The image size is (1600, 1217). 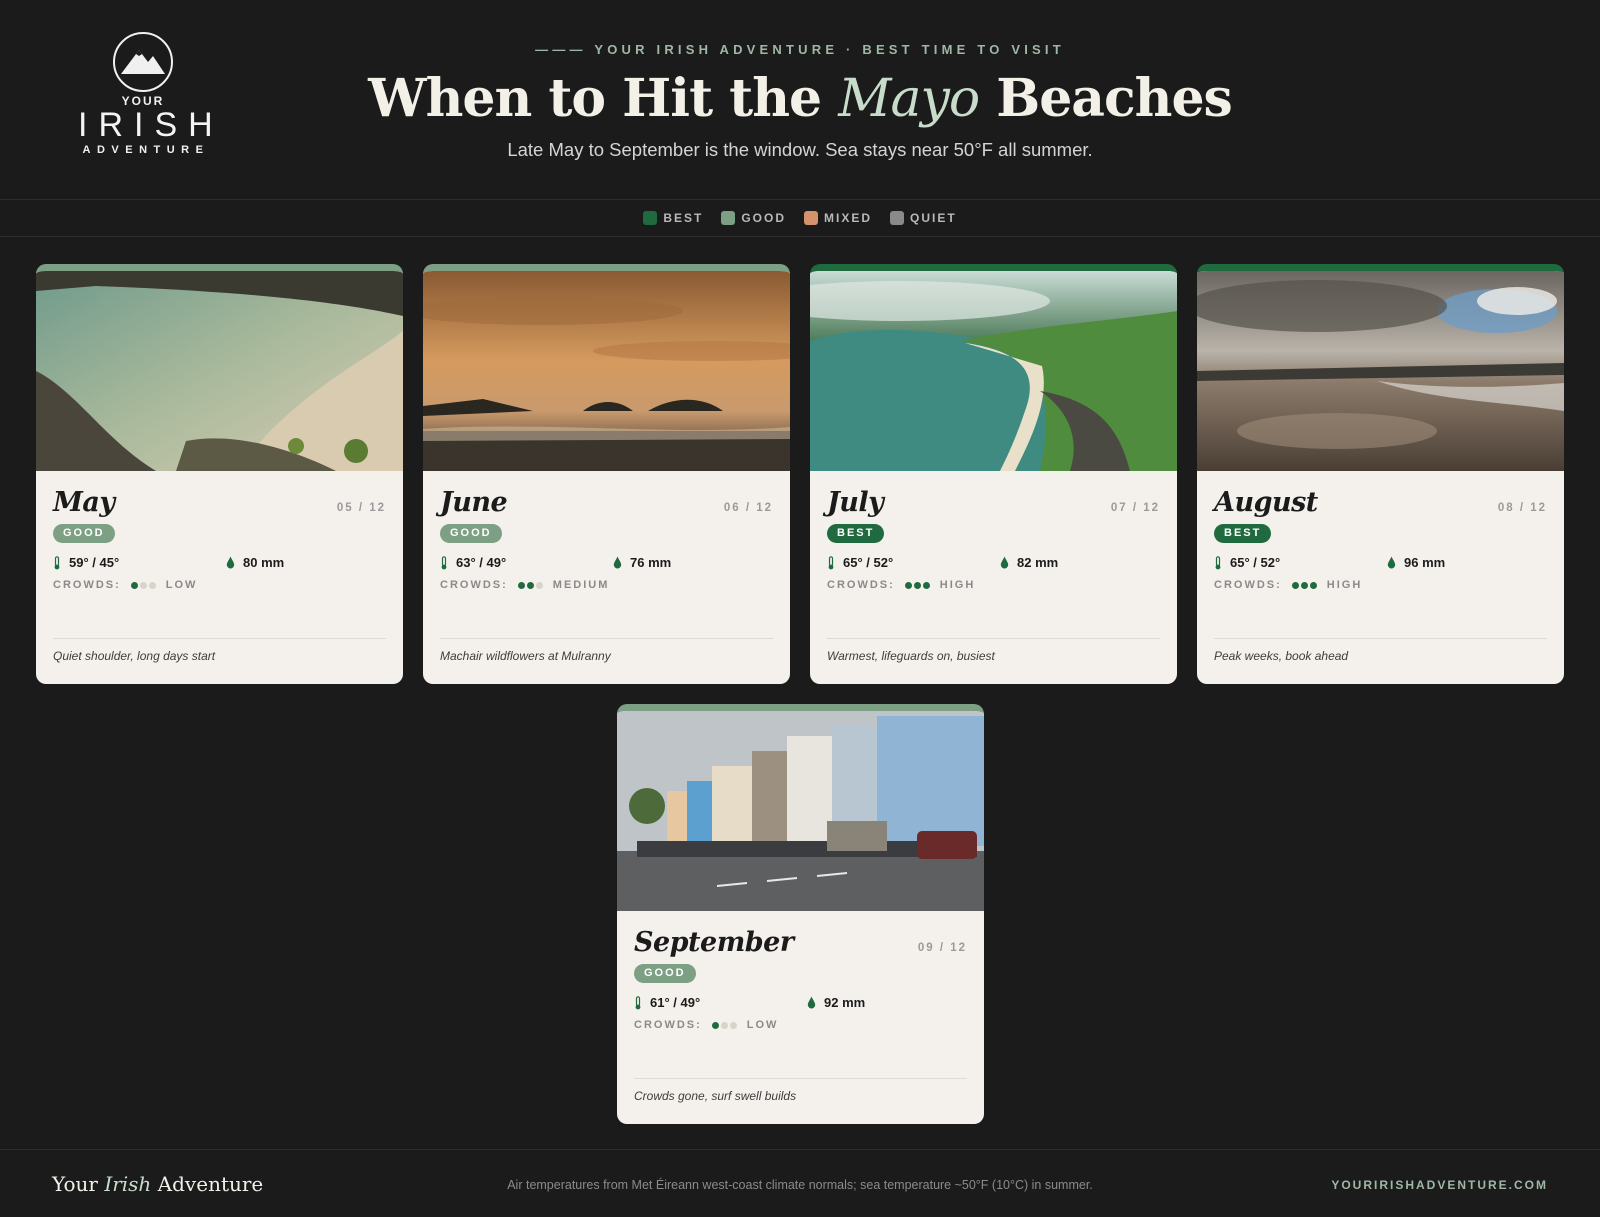 I want to click on rainfall-value: 96 mm, so click(x=1425, y=562).